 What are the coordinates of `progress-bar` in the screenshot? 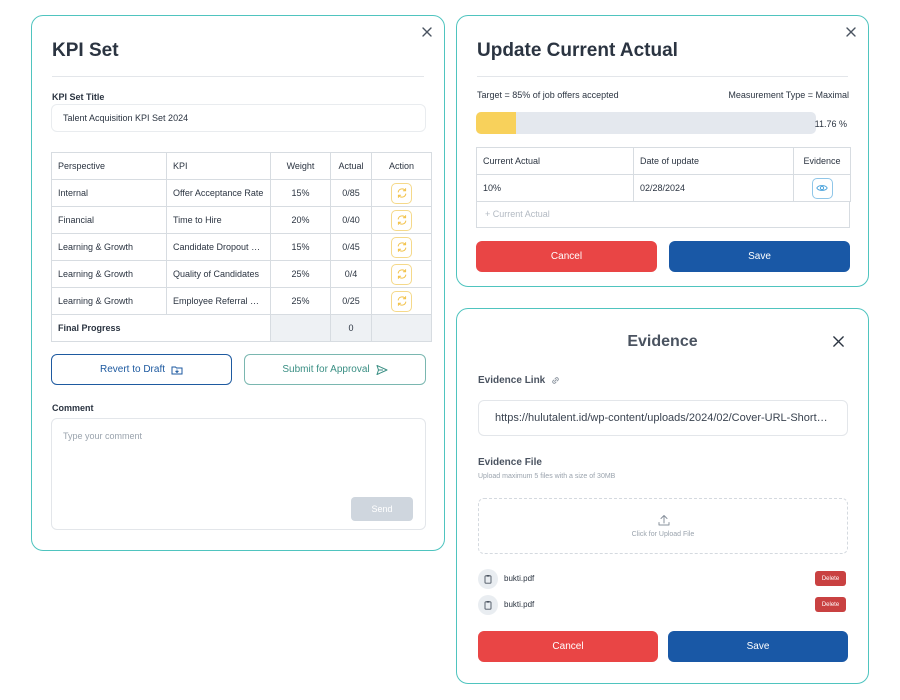 It's located at (646, 123).